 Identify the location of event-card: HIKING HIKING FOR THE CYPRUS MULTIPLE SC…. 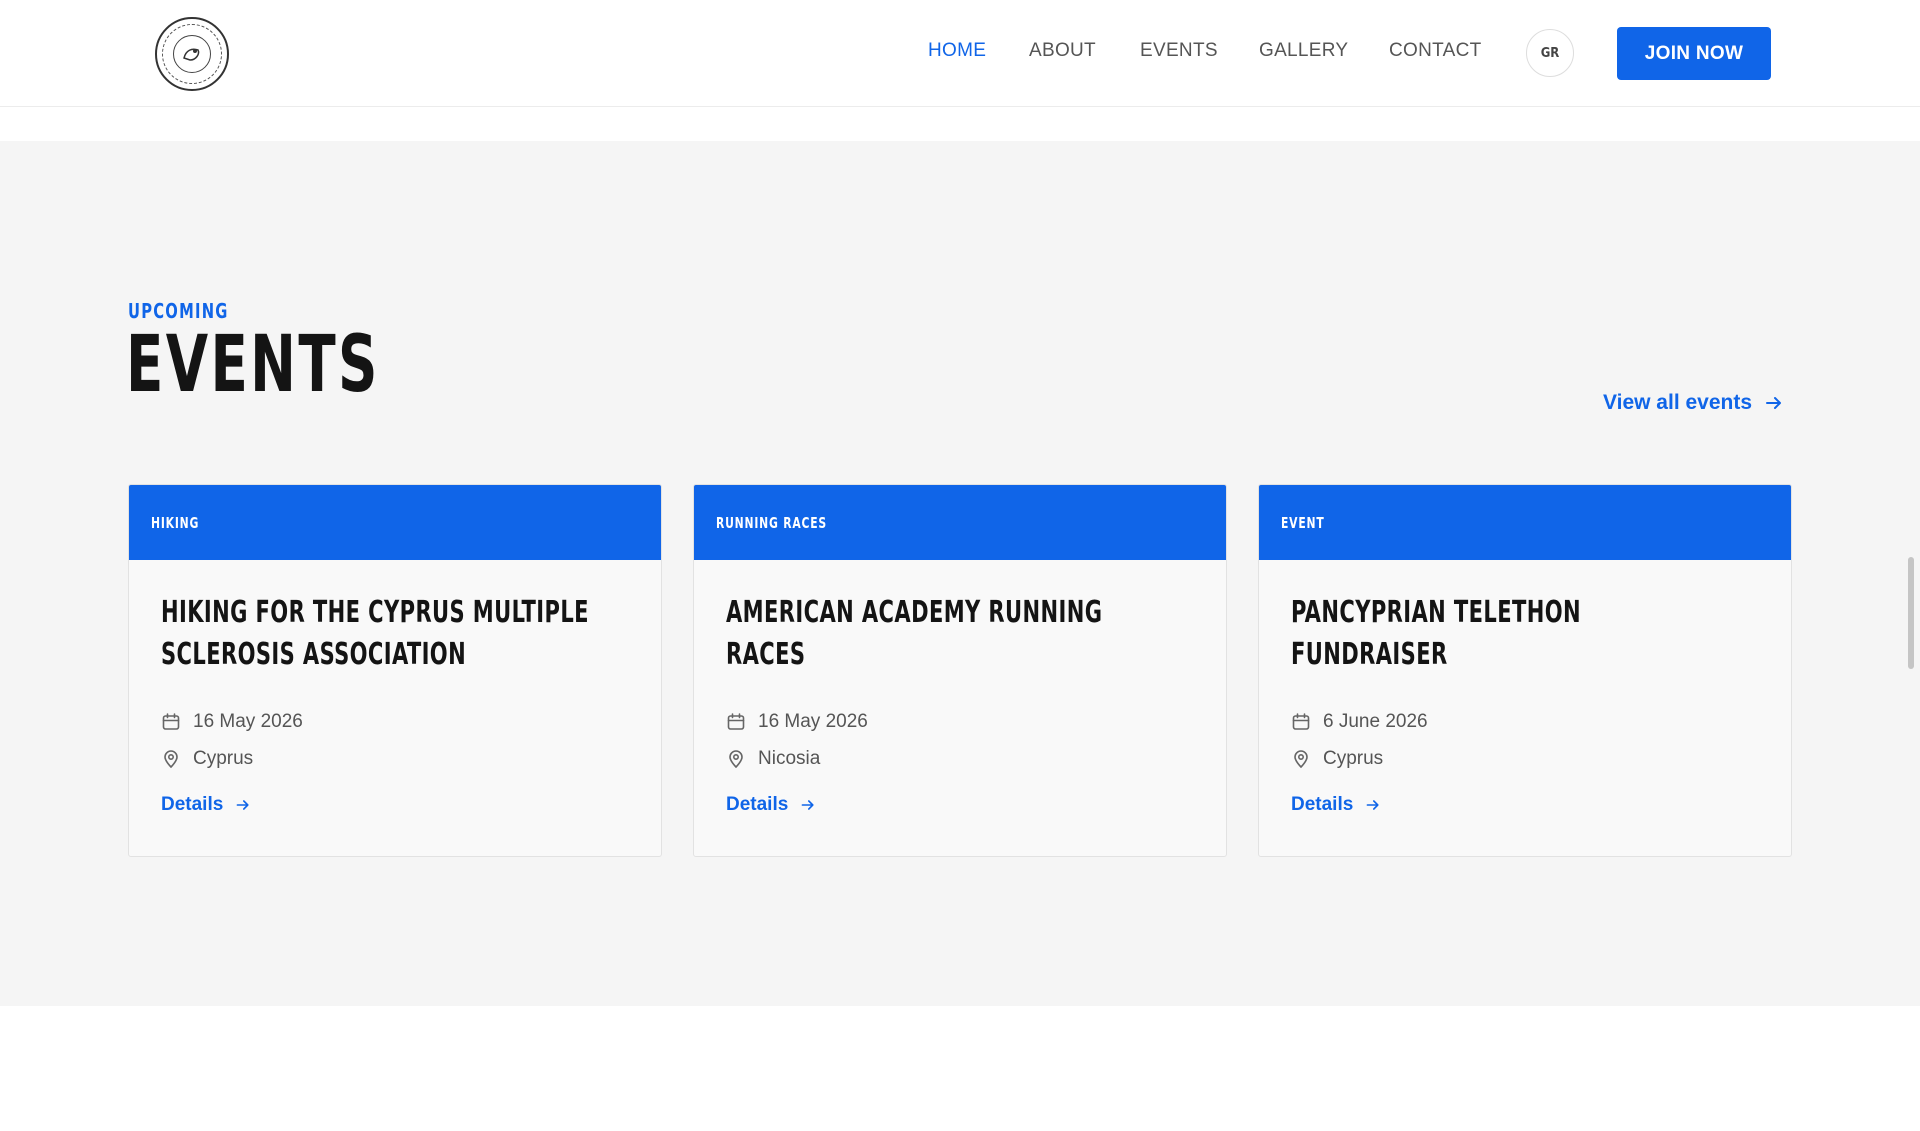
(395, 670).